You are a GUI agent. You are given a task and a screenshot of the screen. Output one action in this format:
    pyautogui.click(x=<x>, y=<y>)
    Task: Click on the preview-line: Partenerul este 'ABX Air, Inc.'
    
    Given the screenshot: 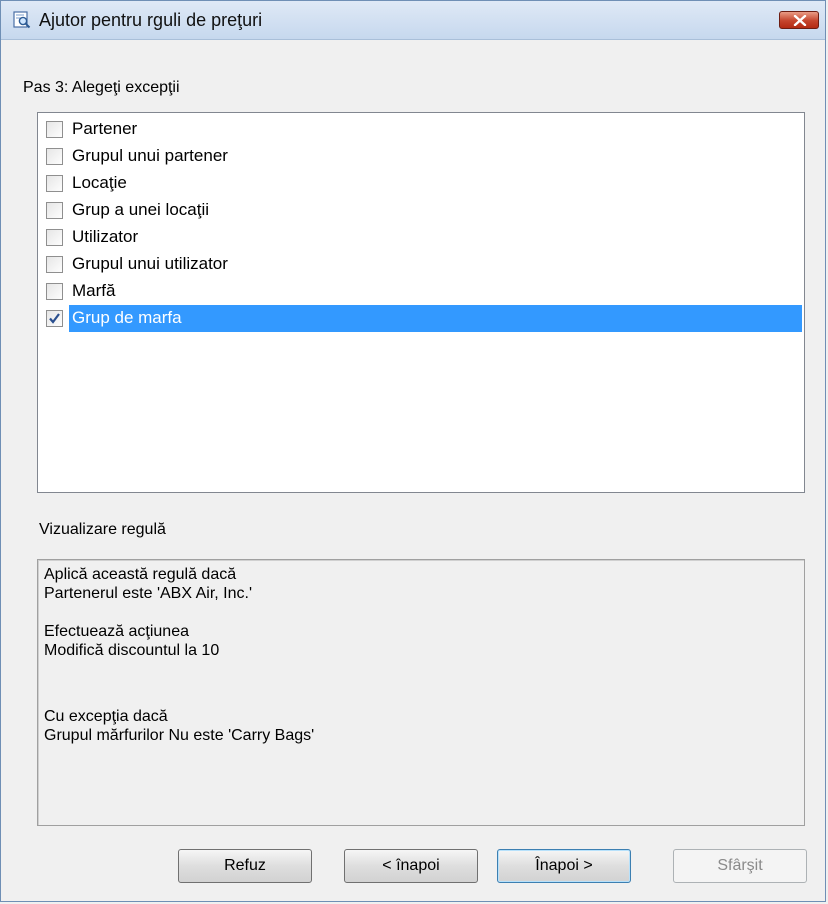 What is the action you would take?
    pyautogui.click(x=148, y=593)
    